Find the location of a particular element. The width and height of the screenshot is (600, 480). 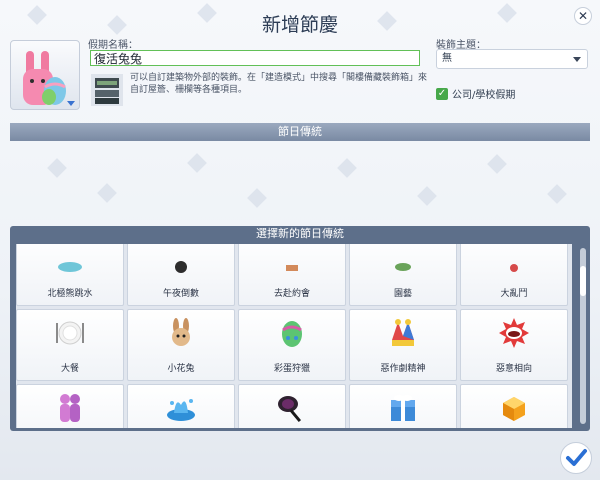

tradition-tile: 惡意相向 is located at coordinates (514, 345).